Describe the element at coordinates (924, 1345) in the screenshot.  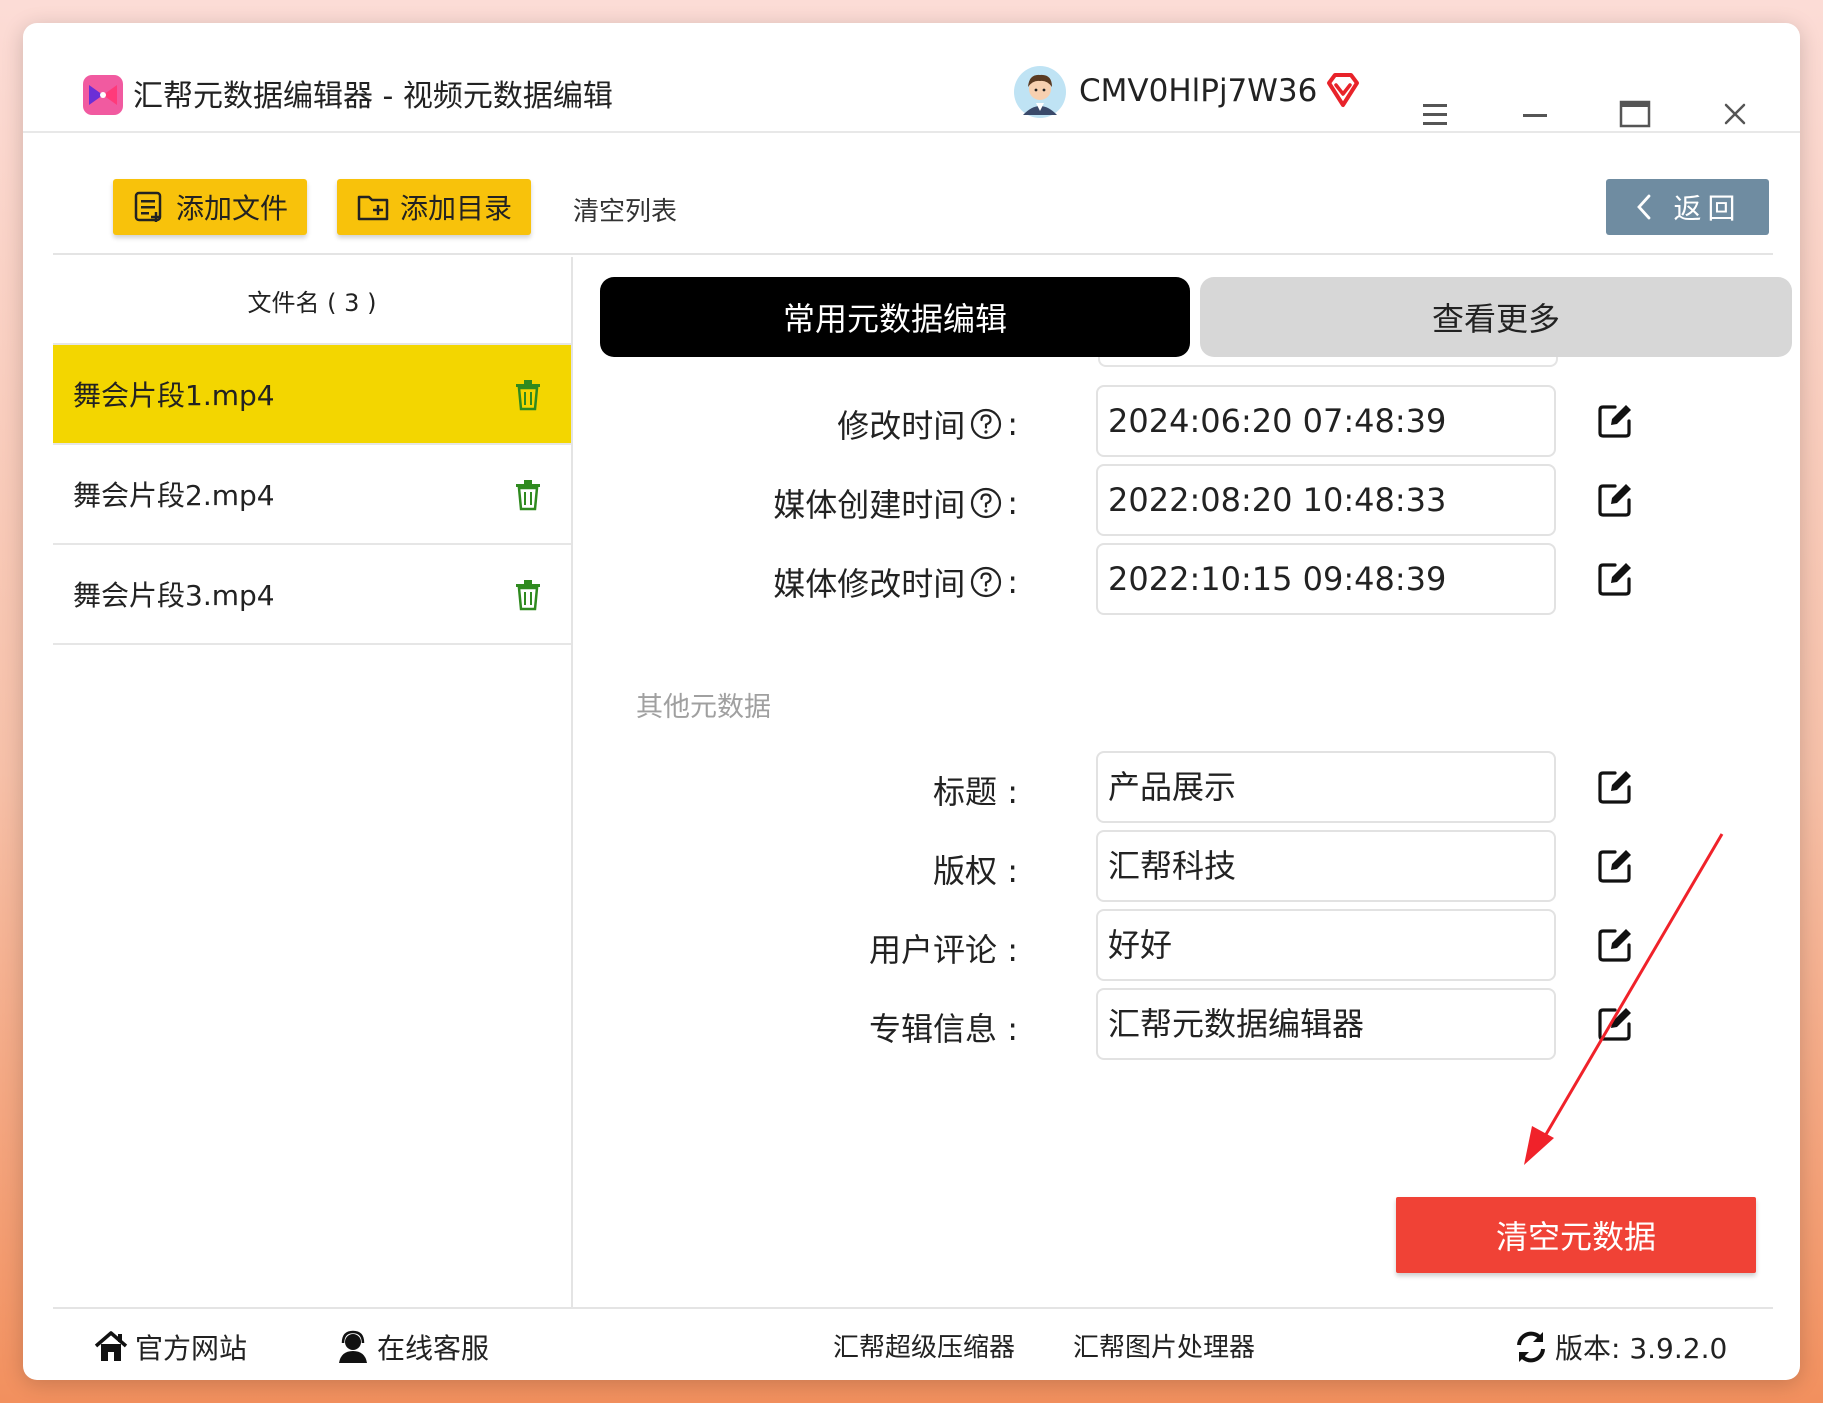
I see `compressor-link: 汇帮超级压缩器` at that location.